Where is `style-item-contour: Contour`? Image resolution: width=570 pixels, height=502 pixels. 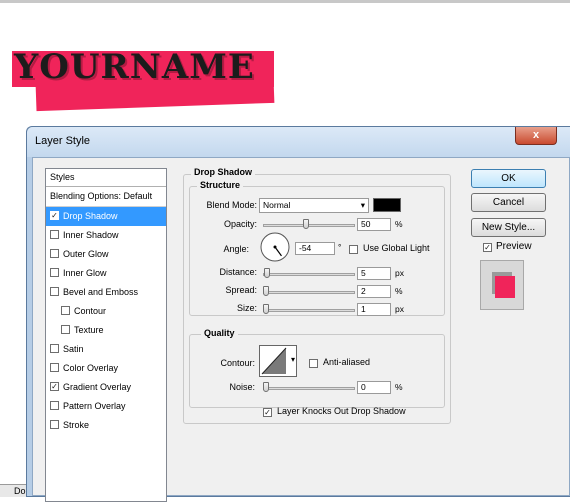 style-item-contour: Contour is located at coordinates (106, 311).